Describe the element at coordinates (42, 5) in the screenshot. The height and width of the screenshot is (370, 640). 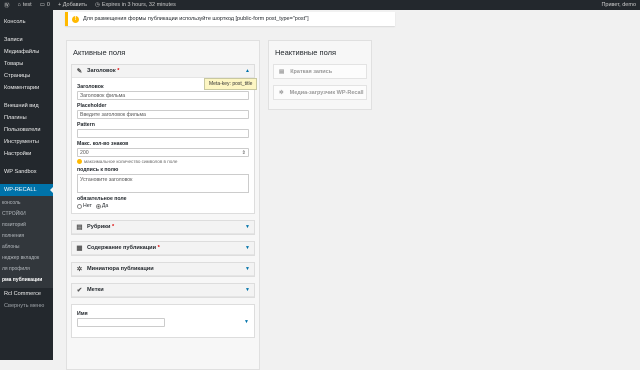
I see `comment-icon: ▭` at that location.